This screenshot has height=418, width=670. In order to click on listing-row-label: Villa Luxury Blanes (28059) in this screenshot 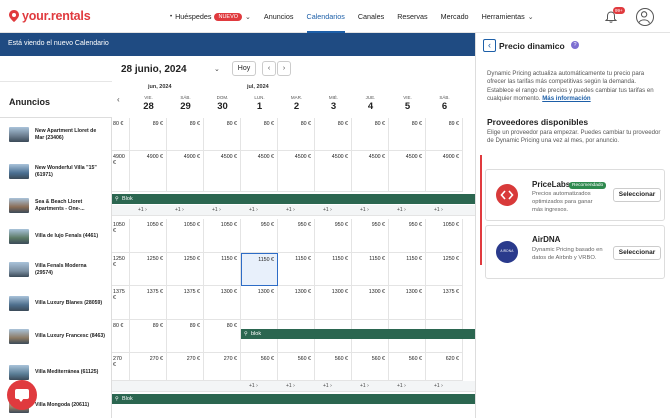, I will do `click(56, 303)`.